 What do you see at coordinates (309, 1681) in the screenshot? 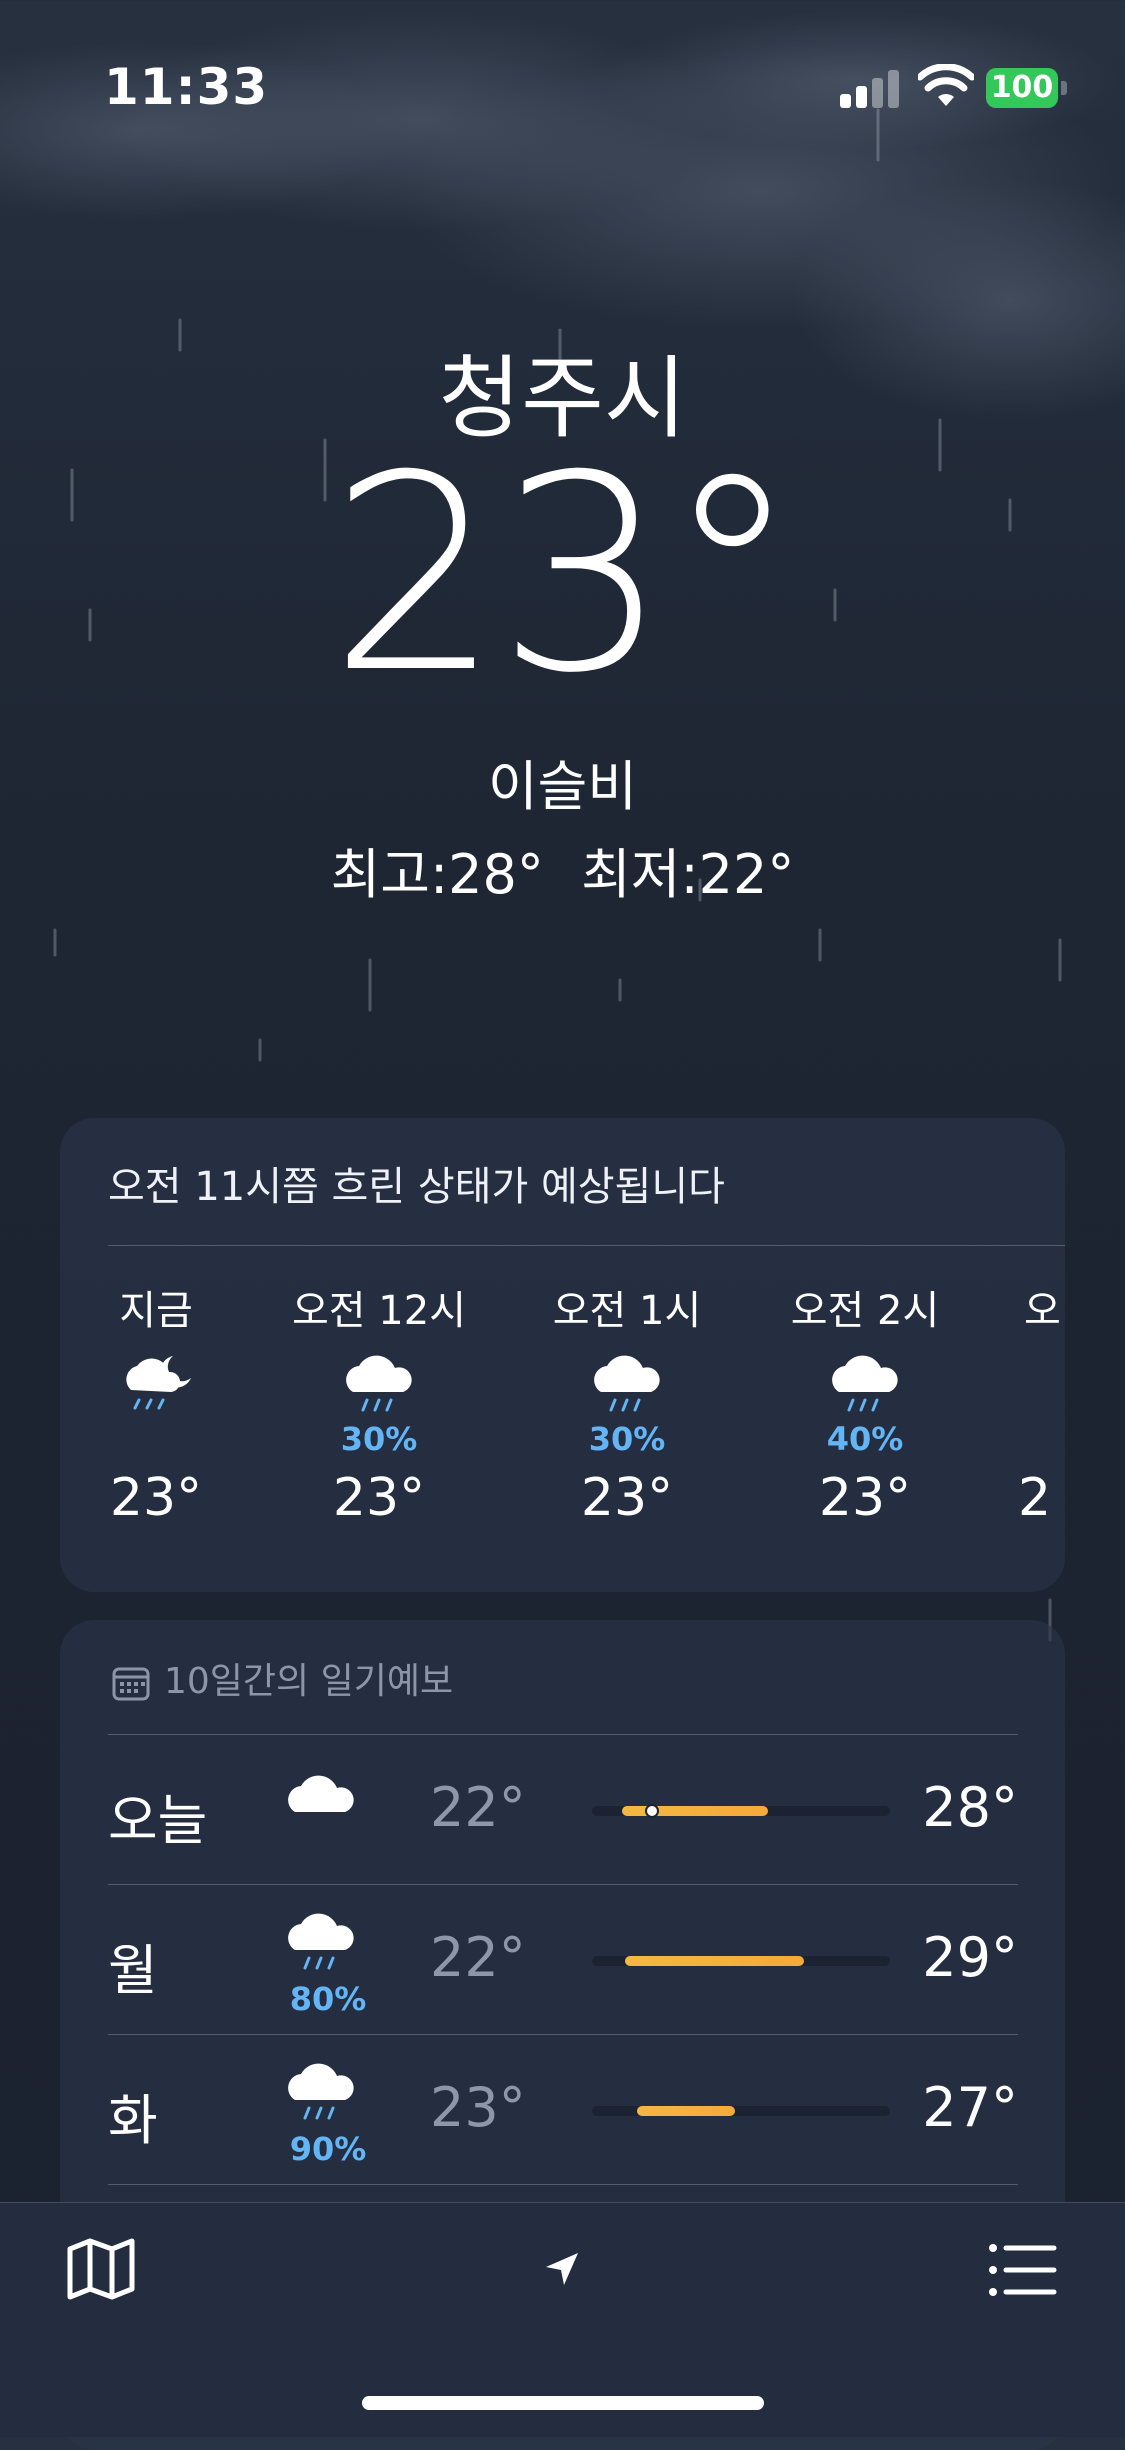
I see `forecast-title: 10일간의 일기예보` at bounding box center [309, 1681].